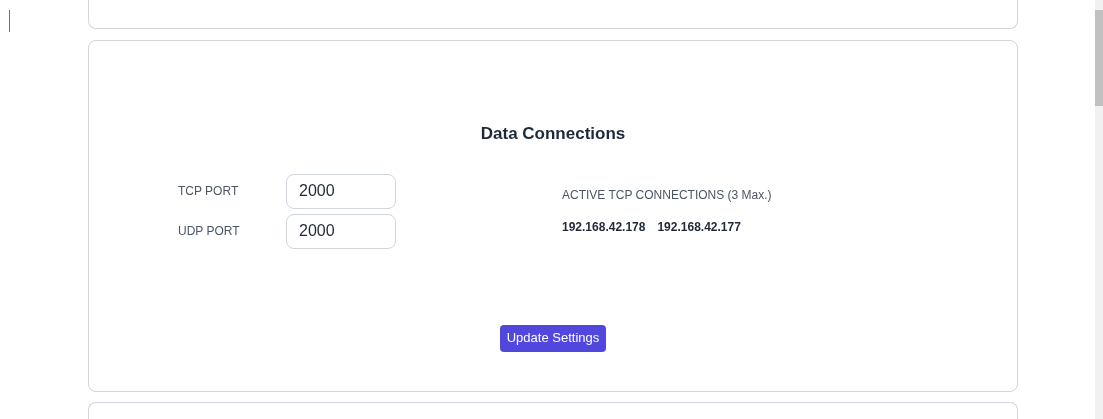 The width and height of the screenshot is (1103, 419). Describe the element at coordinates (667, 195) in the screenshot. I see `connections-heading: ACTIVE TCP CONNECTIONS (3 Max.)` at that location.